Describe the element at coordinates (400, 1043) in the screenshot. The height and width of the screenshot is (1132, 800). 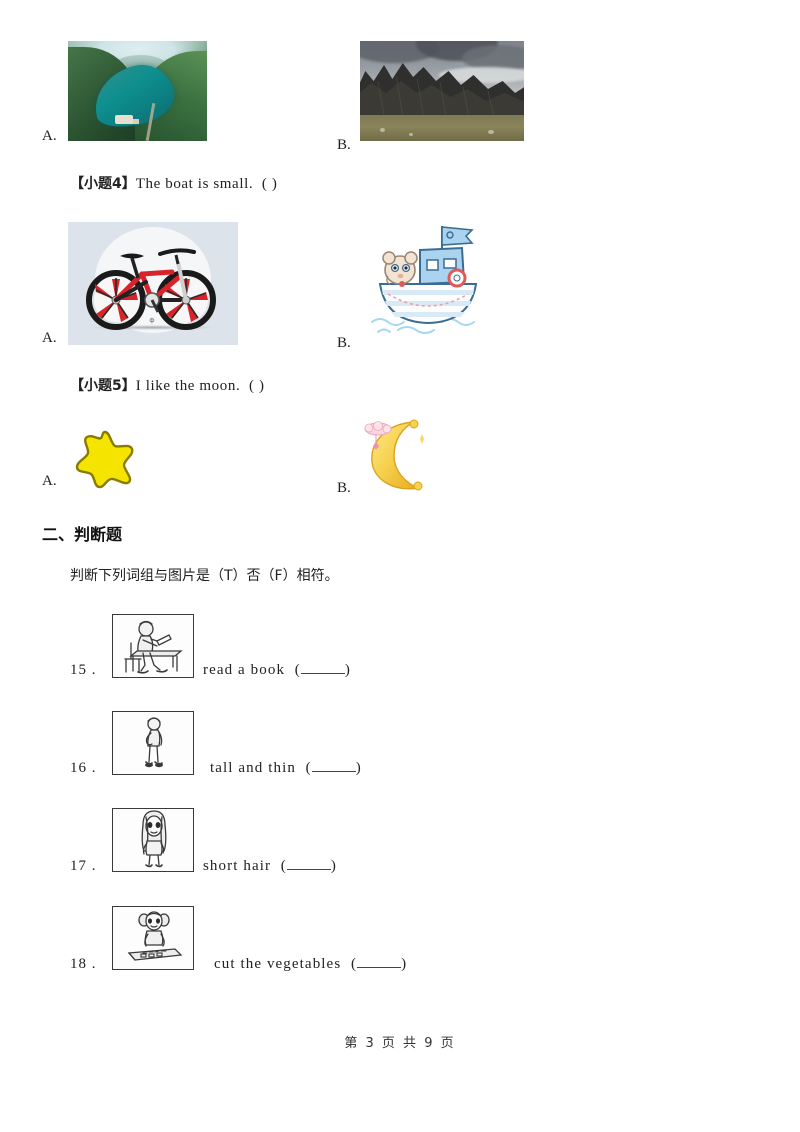
I see `page-footer: 第 3 页 共 9 页` at that location.